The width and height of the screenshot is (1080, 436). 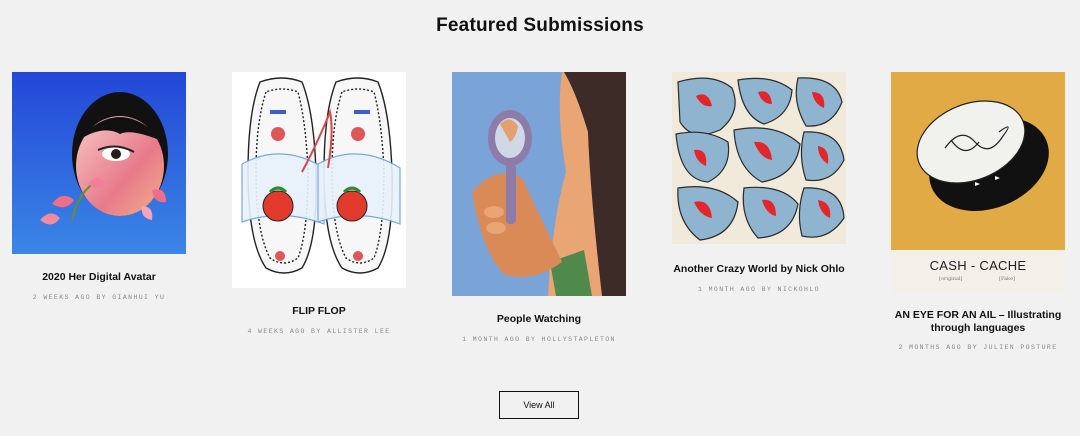 What do you see at coordinates (978, 347) in the screenshot?
I see `submission-meta: 2 months ago by Julien Posture` at bounding box center [978, 347].